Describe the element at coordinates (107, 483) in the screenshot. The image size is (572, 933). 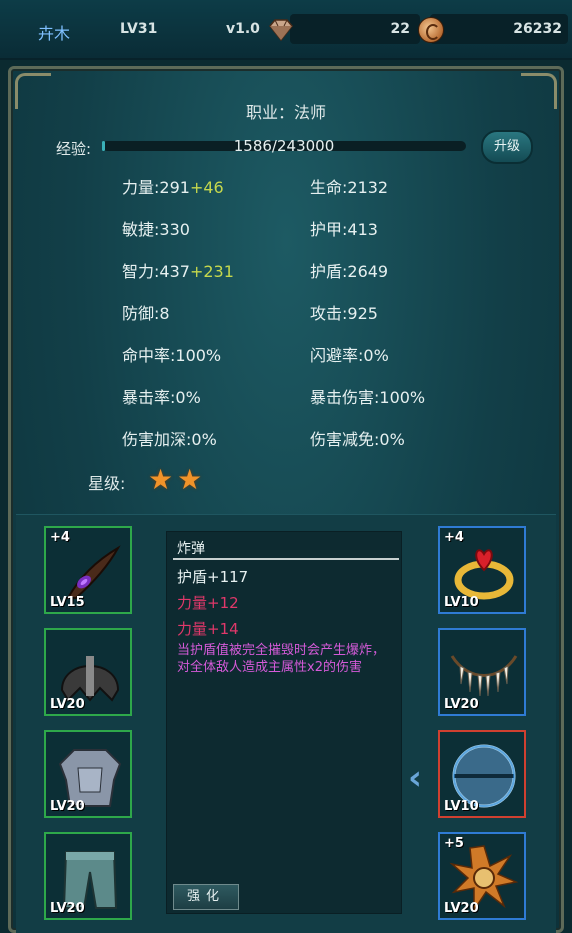
I see `star-level-label: 星级:` at that location.